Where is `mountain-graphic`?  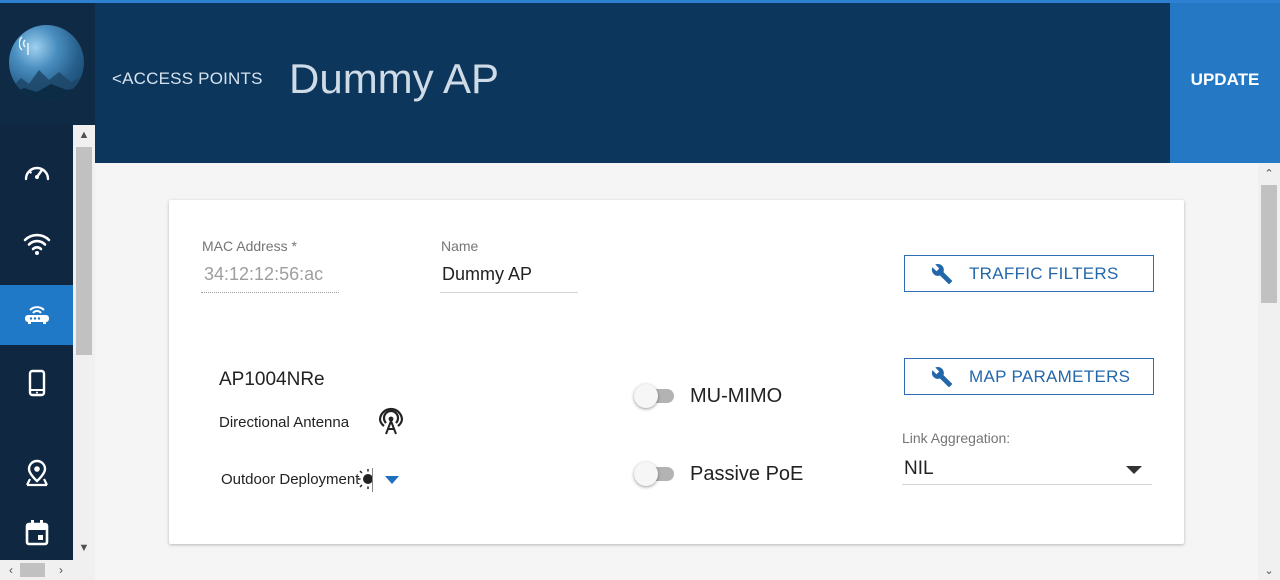 mountain-graphic is located at coordinates (46, 85).